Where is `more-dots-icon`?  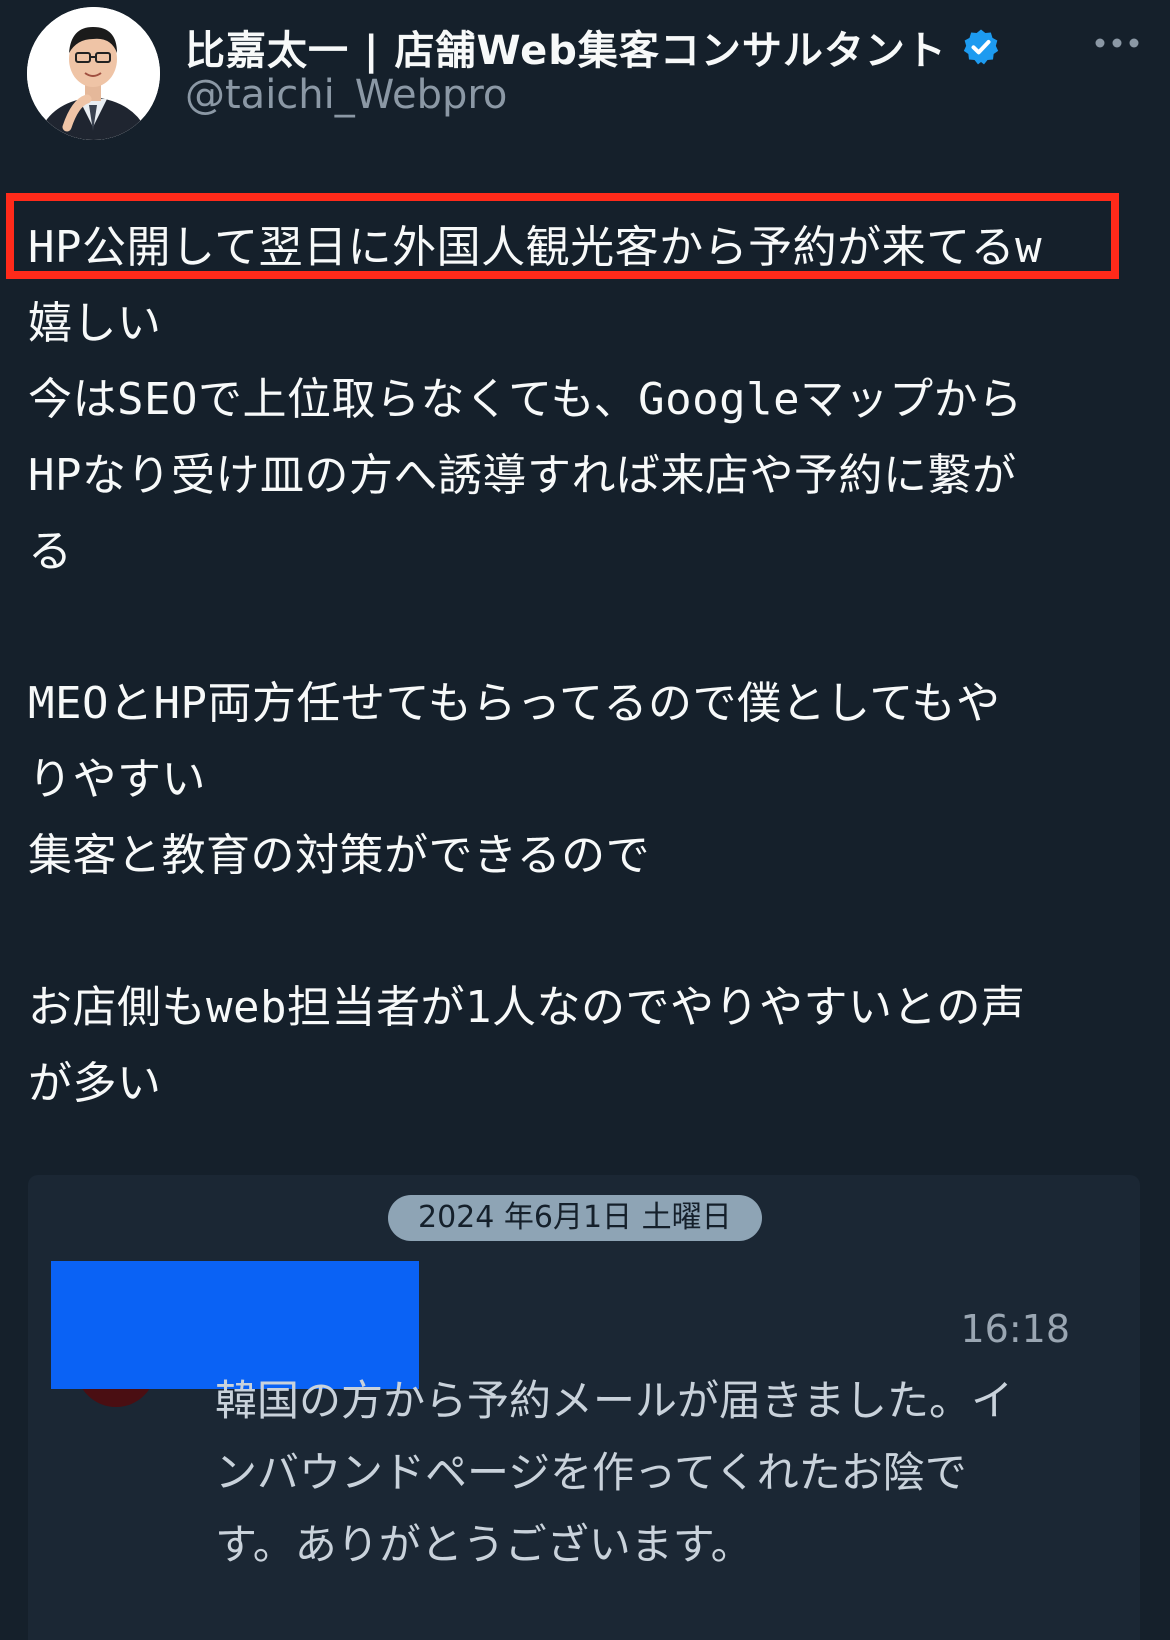
more-dots-icon is located at coordinates (1117, 43).